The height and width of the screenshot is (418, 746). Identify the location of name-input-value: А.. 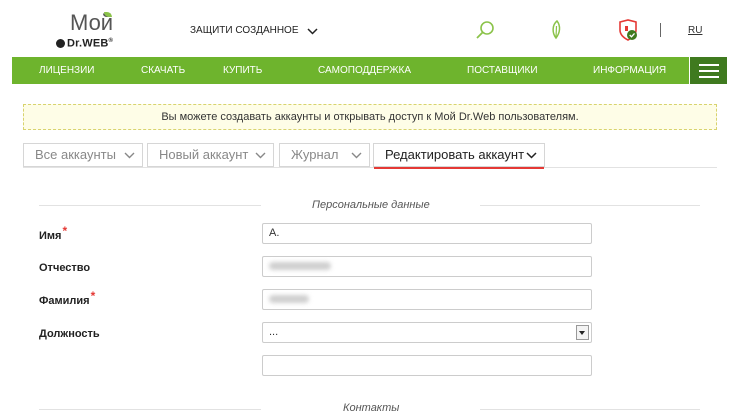
(274, 233).